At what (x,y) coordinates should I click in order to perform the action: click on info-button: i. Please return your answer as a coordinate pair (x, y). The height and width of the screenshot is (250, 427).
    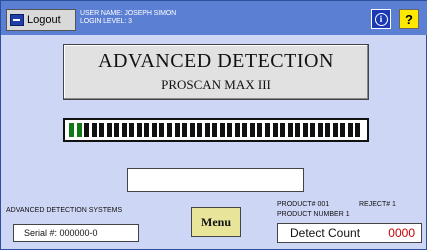
    Looking at the image, I should click on (381, 19).